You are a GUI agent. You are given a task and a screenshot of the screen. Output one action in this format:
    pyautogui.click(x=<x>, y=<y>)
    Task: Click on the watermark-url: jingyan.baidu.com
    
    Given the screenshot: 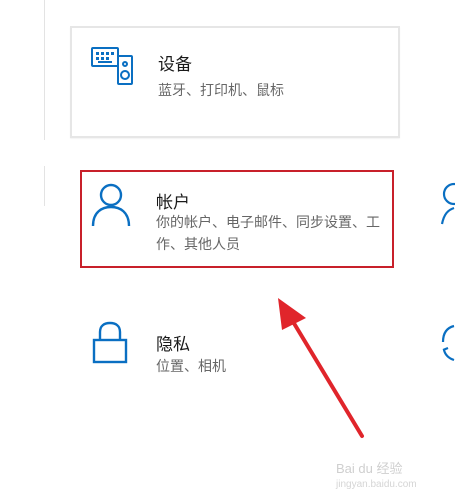 What is the action you would take?
    pyautogui.click(x=376, y=484)
    